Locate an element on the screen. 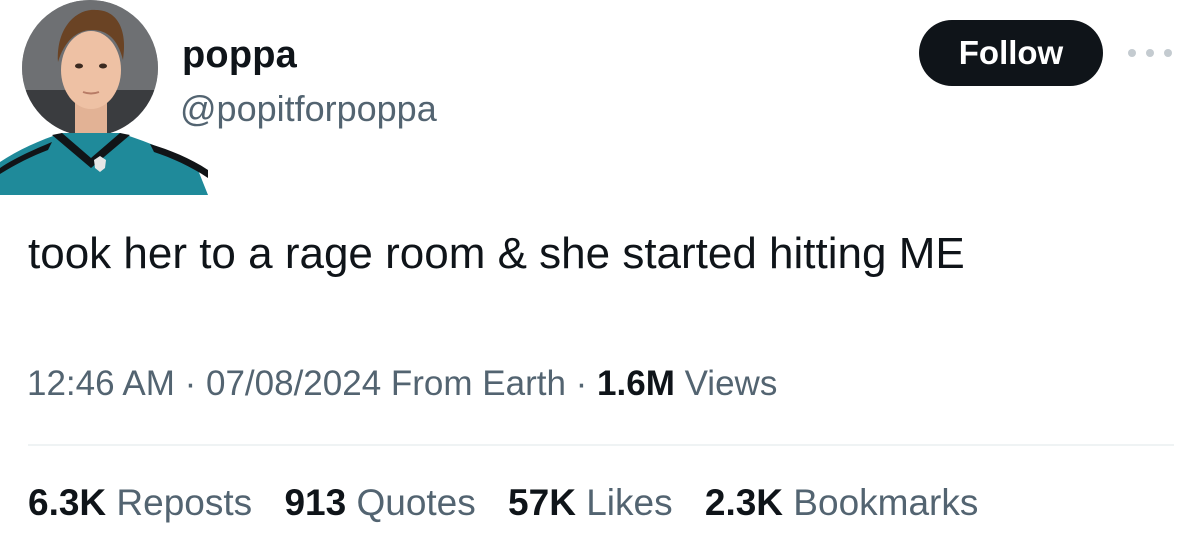 This screenshot has width=1199, height=543. more-horizontal-icon is located at coordinates (1150, 53).